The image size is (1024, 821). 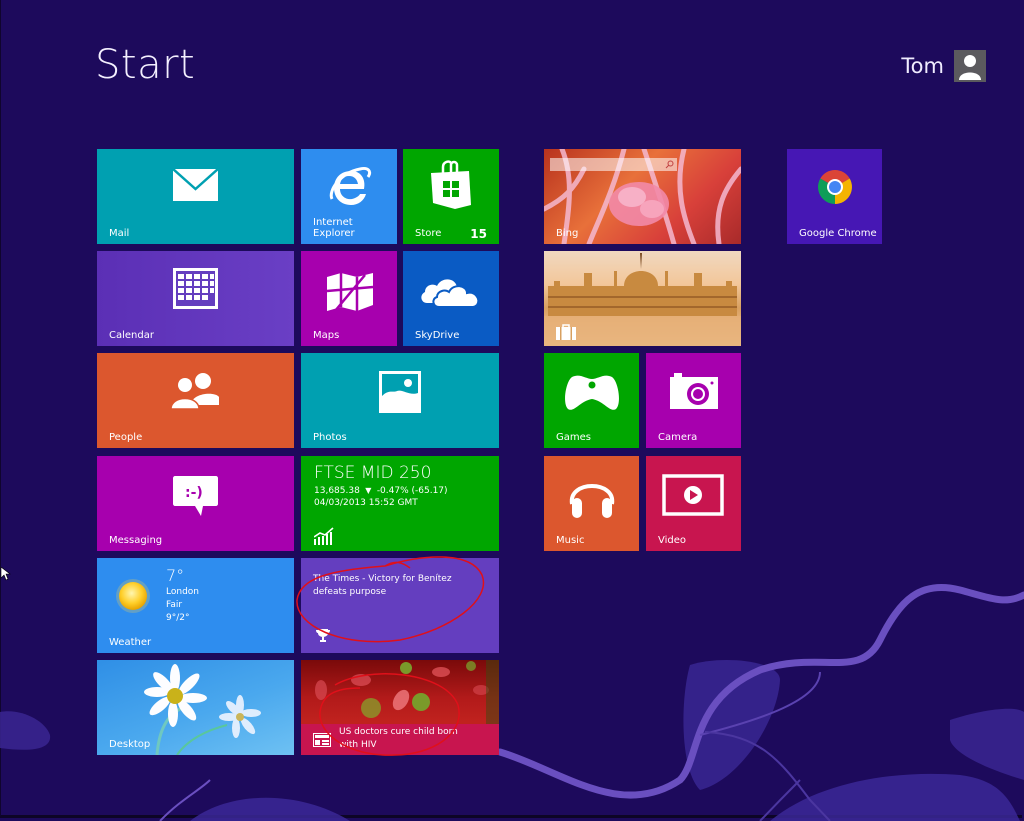 What do you see at coordinates (678, 437) in the screenshot?
I see `tile-label: Camera` at bounding box center [678, 437].